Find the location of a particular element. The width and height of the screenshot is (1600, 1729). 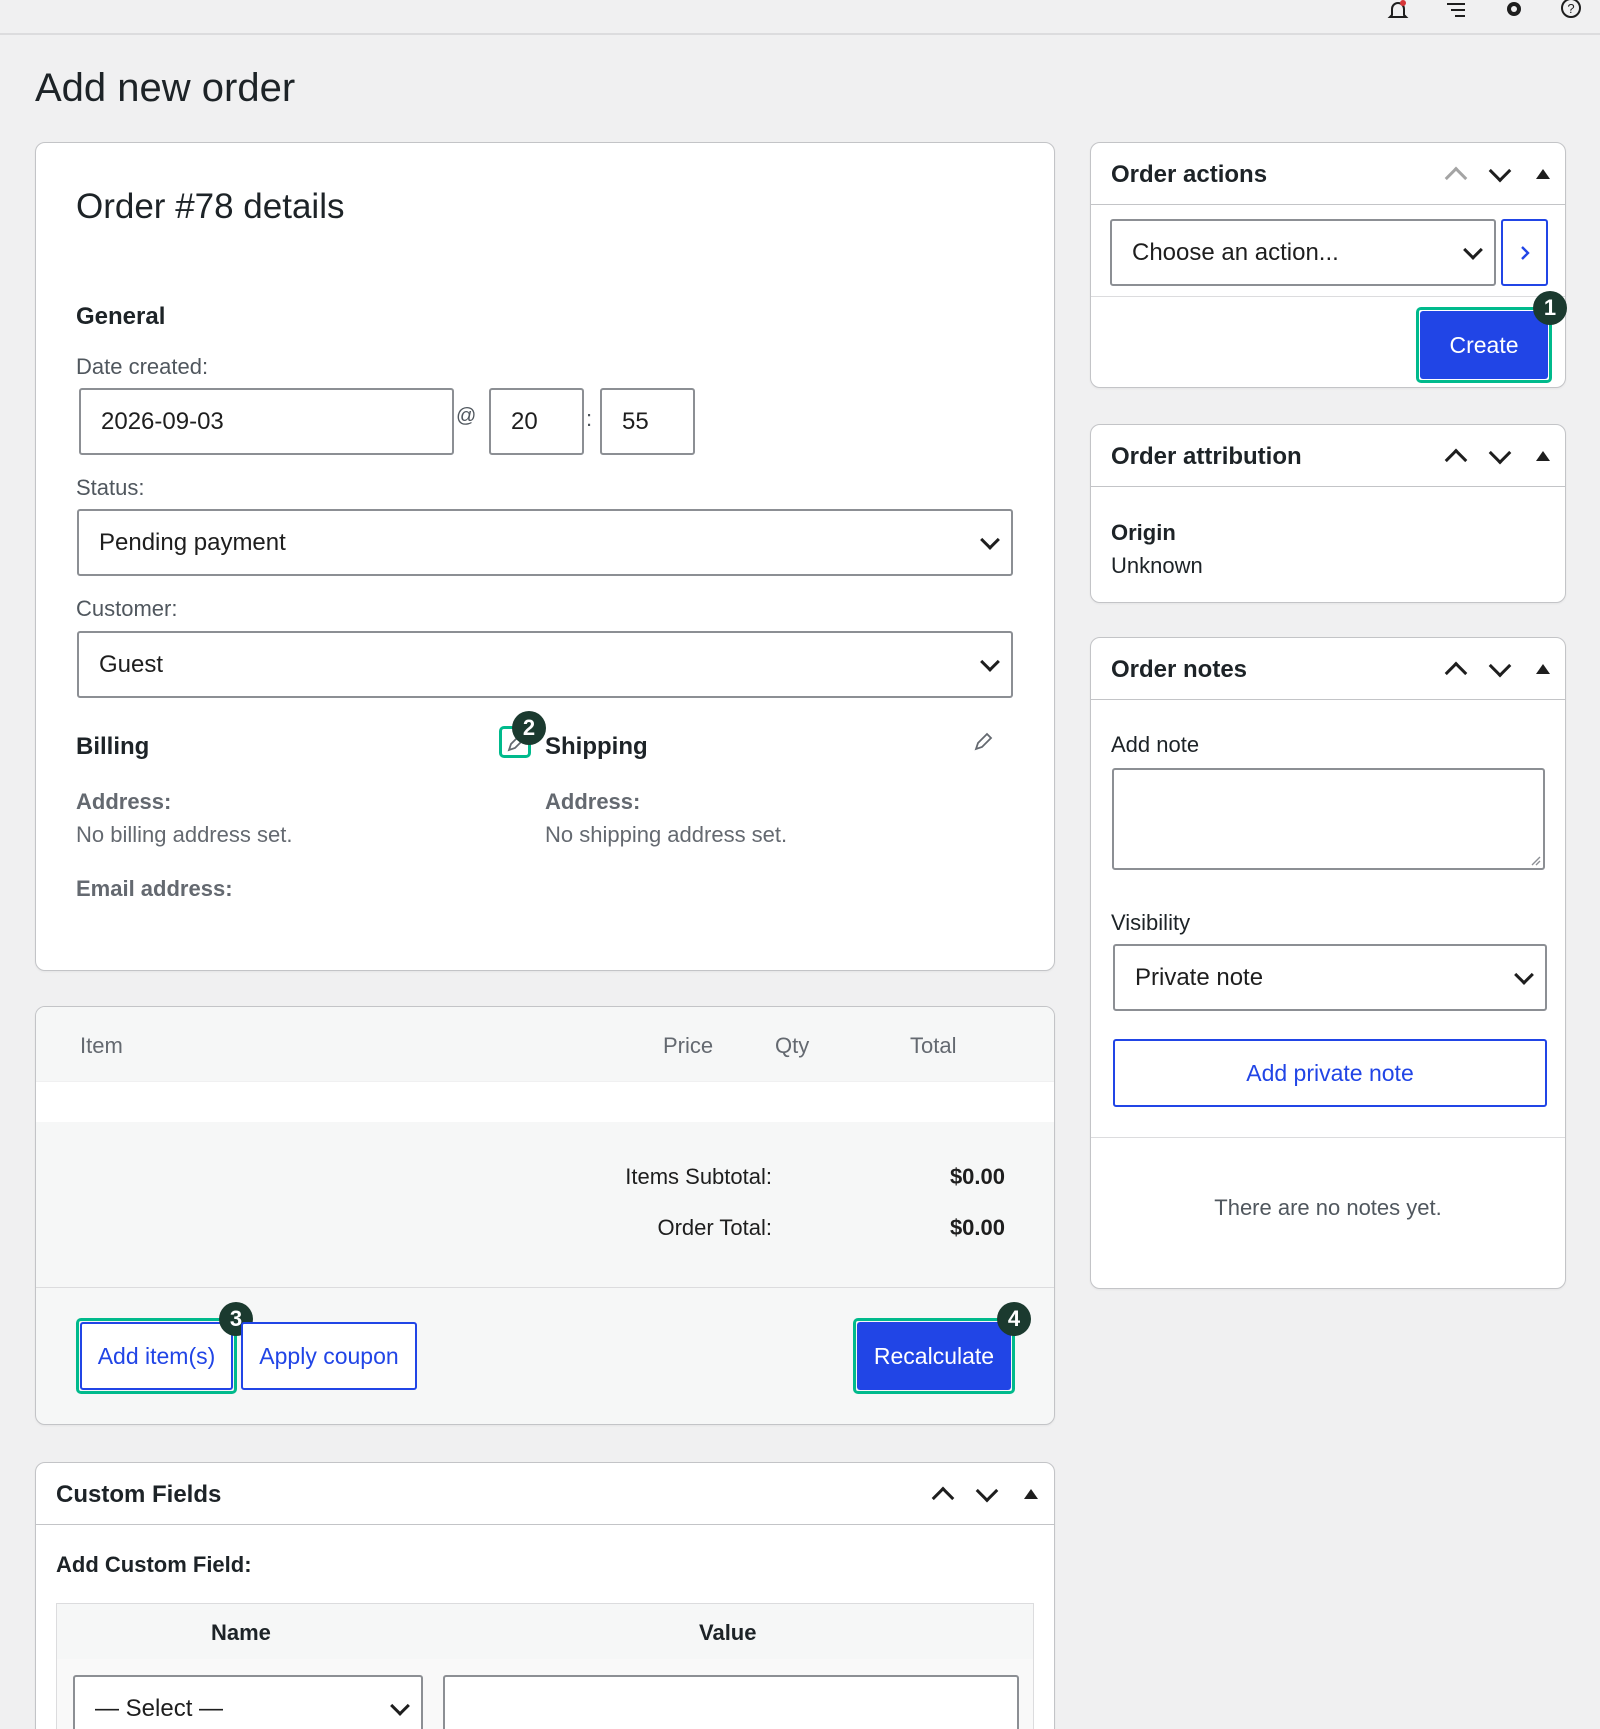

origin-value: Unknown is located at coordinates (1157, 565).